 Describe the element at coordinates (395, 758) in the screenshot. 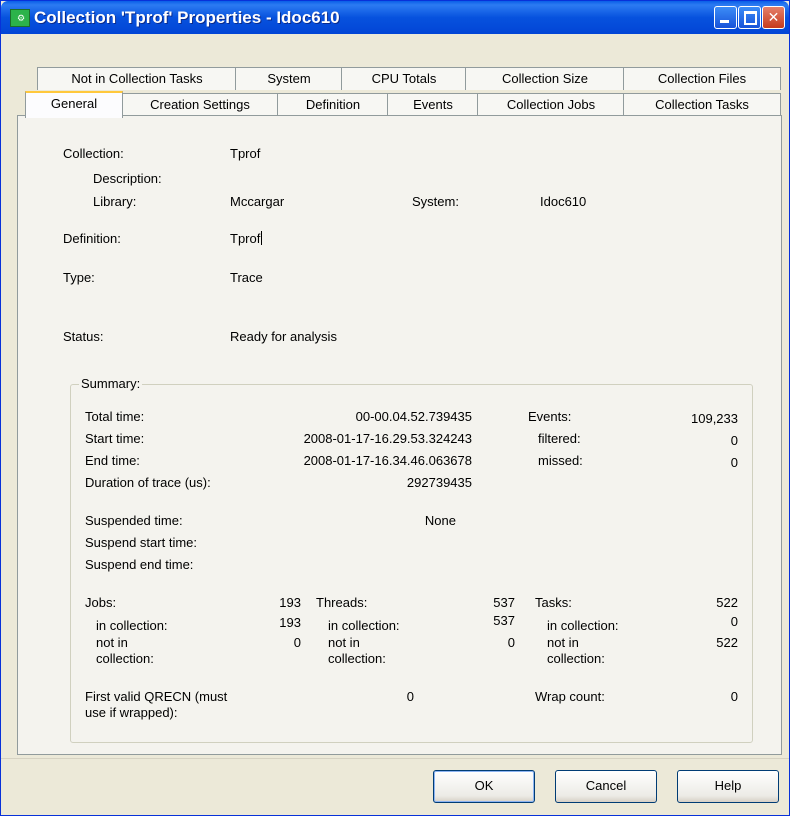

I see `button-bar-separator` at that location.